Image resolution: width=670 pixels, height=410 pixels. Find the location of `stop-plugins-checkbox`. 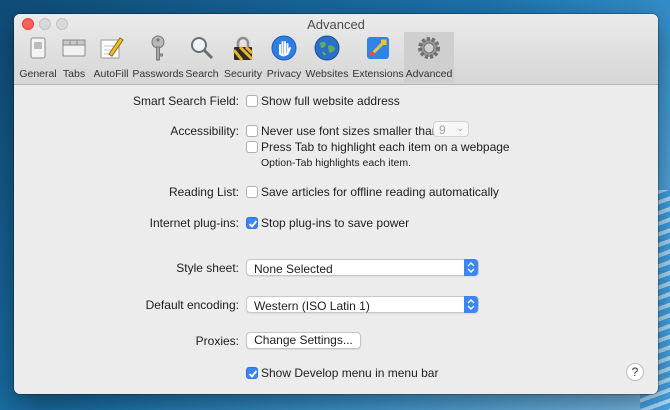

stop-plugins-checkbox is located at coordinates (252, 223).